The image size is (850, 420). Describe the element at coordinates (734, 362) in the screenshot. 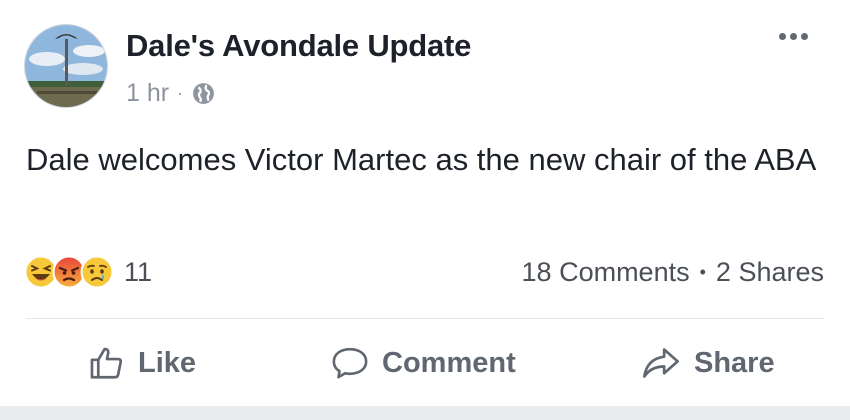

I see `share-label: Share` at that location.